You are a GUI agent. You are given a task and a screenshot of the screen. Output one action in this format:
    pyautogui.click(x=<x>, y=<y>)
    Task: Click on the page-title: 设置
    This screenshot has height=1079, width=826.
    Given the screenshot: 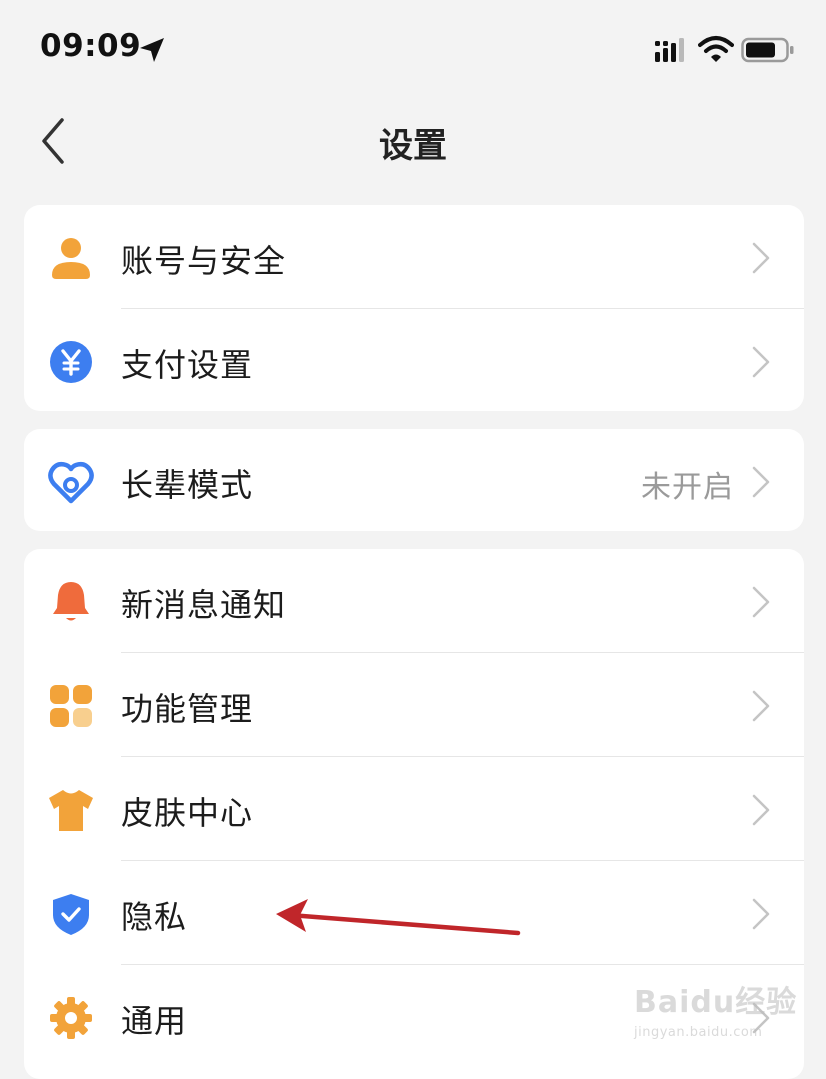 What is the action you would take?
    pyautogui.click(x=413, y=146)
    